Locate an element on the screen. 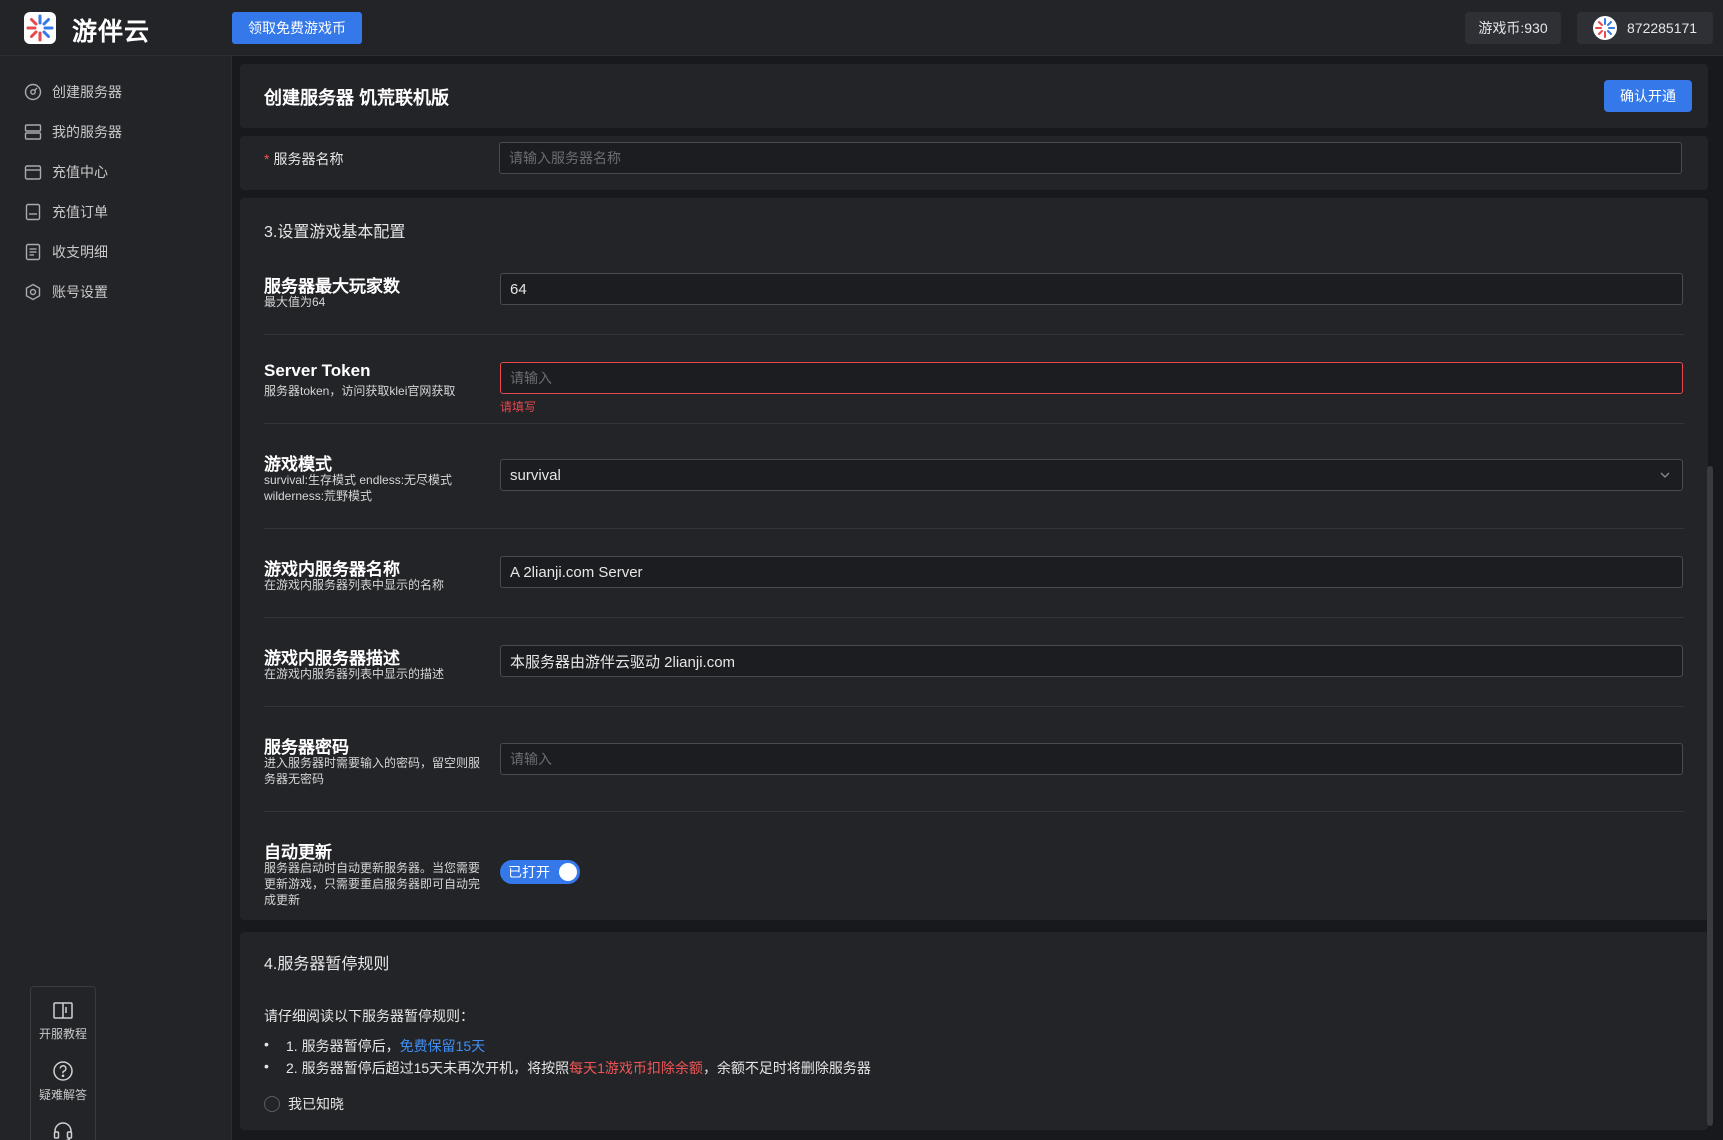  sidebar-item-recharge-orders: 充值订单 is located at coordinates (66, 212).